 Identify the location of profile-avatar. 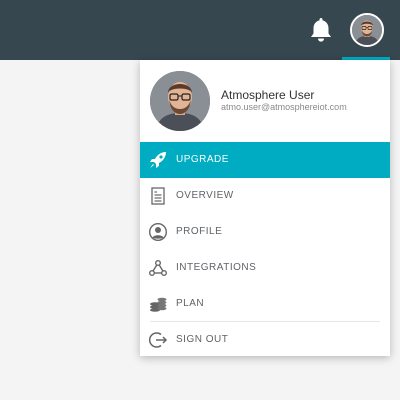
(180, 101).